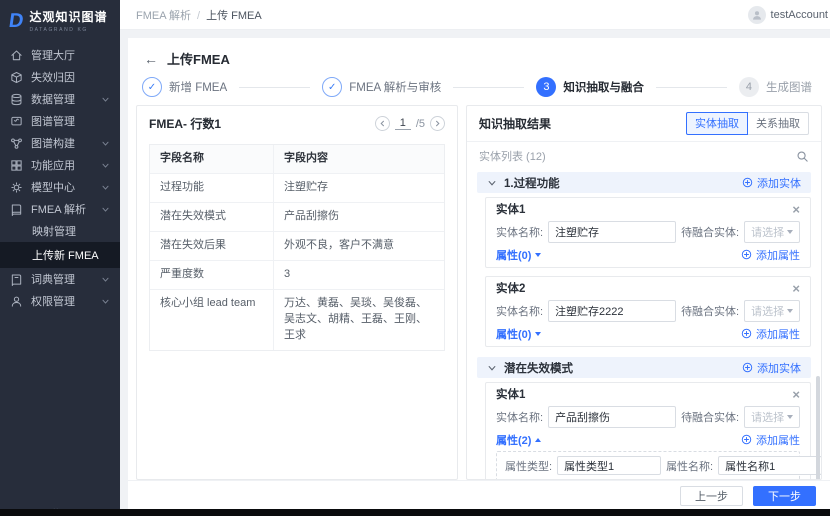  What do you see at coordinates (512, 157) in the screenshot?
I see `entity-list-count: 实体列表 (12)` at bounding box center [512, 157].